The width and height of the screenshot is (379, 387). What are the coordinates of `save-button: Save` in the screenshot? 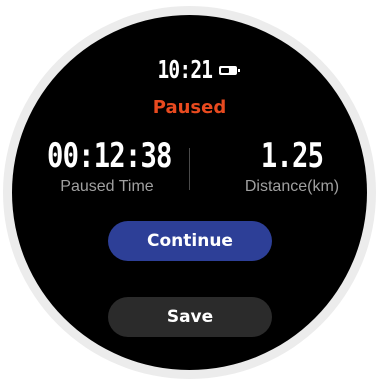 It's located at (190, 317).